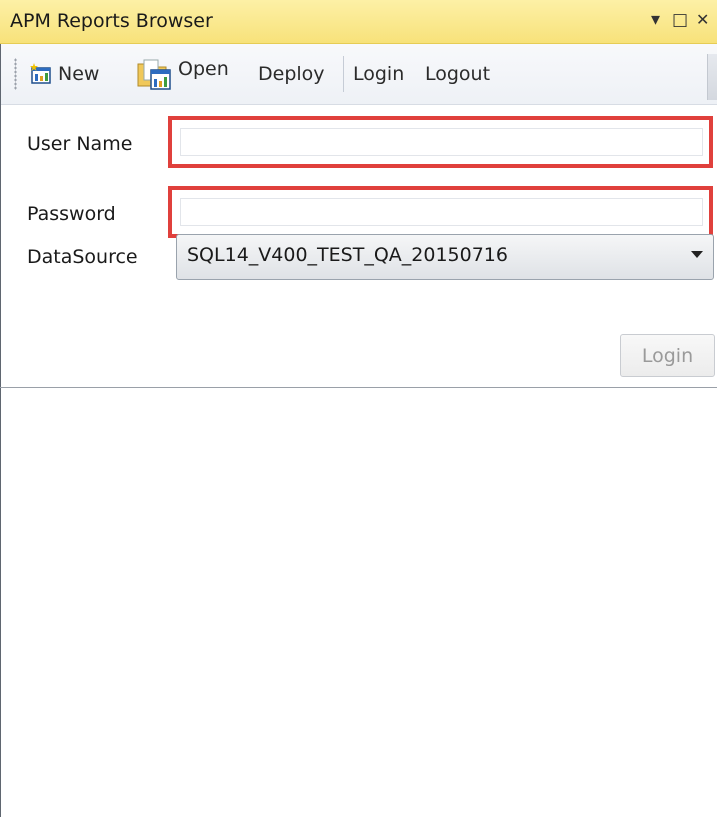 This screenshot has height=817, width=717. What do you see at coordinates (343, 74) in the screenshot?
I see `toolbar-separator` at bounding box center [343, 74].